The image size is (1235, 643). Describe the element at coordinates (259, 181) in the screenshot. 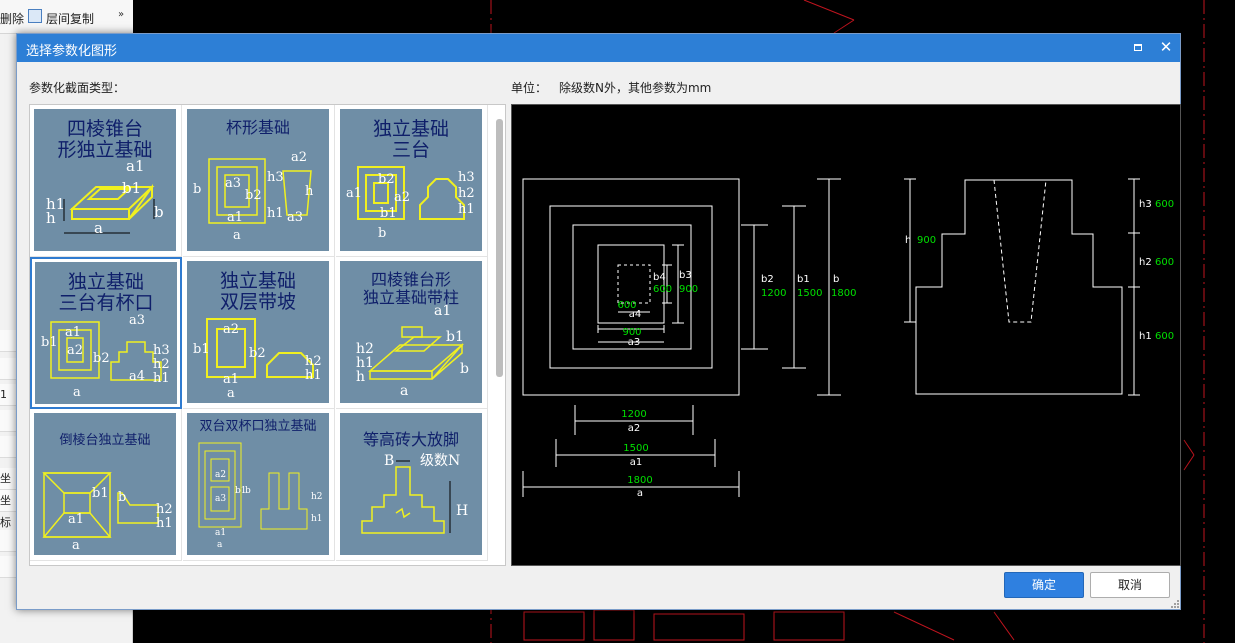

I see `gallery-item-cup-foundation: a2 b a3 b2 h3 h a1 h1 a3 a 杯形基础` at that location.